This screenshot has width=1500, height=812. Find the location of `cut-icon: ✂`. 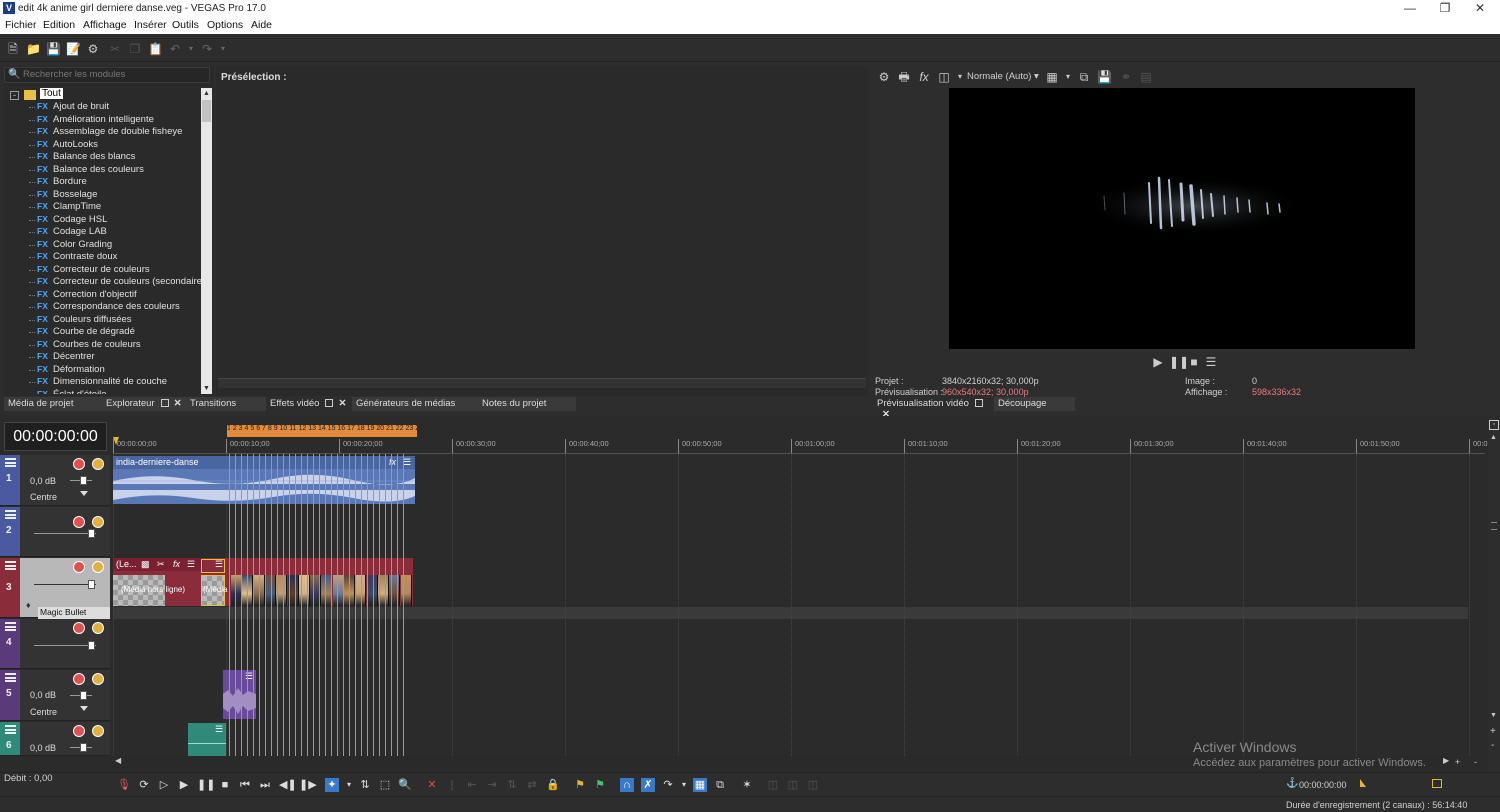

cut-icon: ✂ is located at coordinates (115, 49).